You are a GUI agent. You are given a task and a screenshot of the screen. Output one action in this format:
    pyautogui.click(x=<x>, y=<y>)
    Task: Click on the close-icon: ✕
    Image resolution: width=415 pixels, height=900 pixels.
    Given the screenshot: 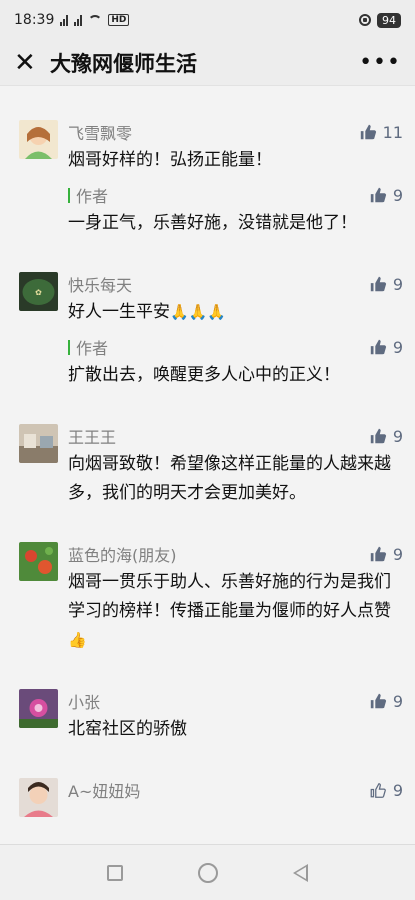 What is the action you would take?
    pyautogui.click(x=28, y=63)
    